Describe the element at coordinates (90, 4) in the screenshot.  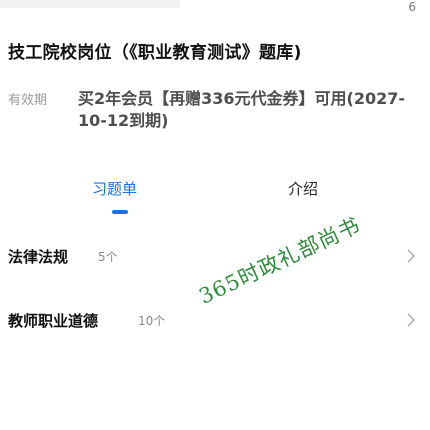
I see `status-bar-fragment` at that location.